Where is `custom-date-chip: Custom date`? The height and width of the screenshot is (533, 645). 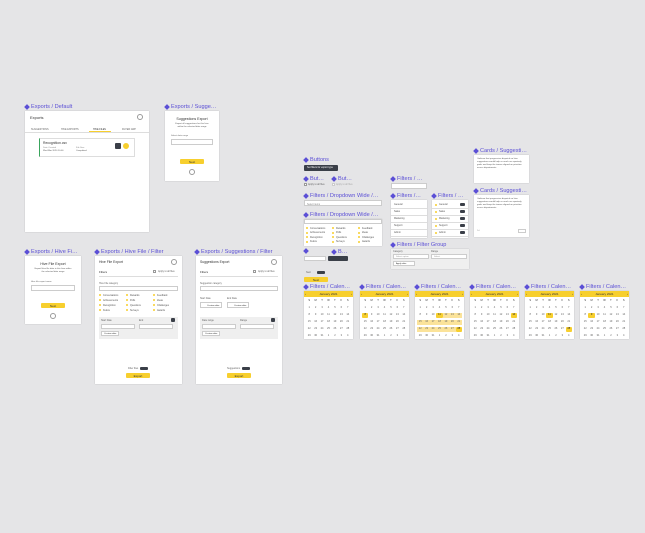
custom-date-chip: Custom date is located at coordinates (211, 333).